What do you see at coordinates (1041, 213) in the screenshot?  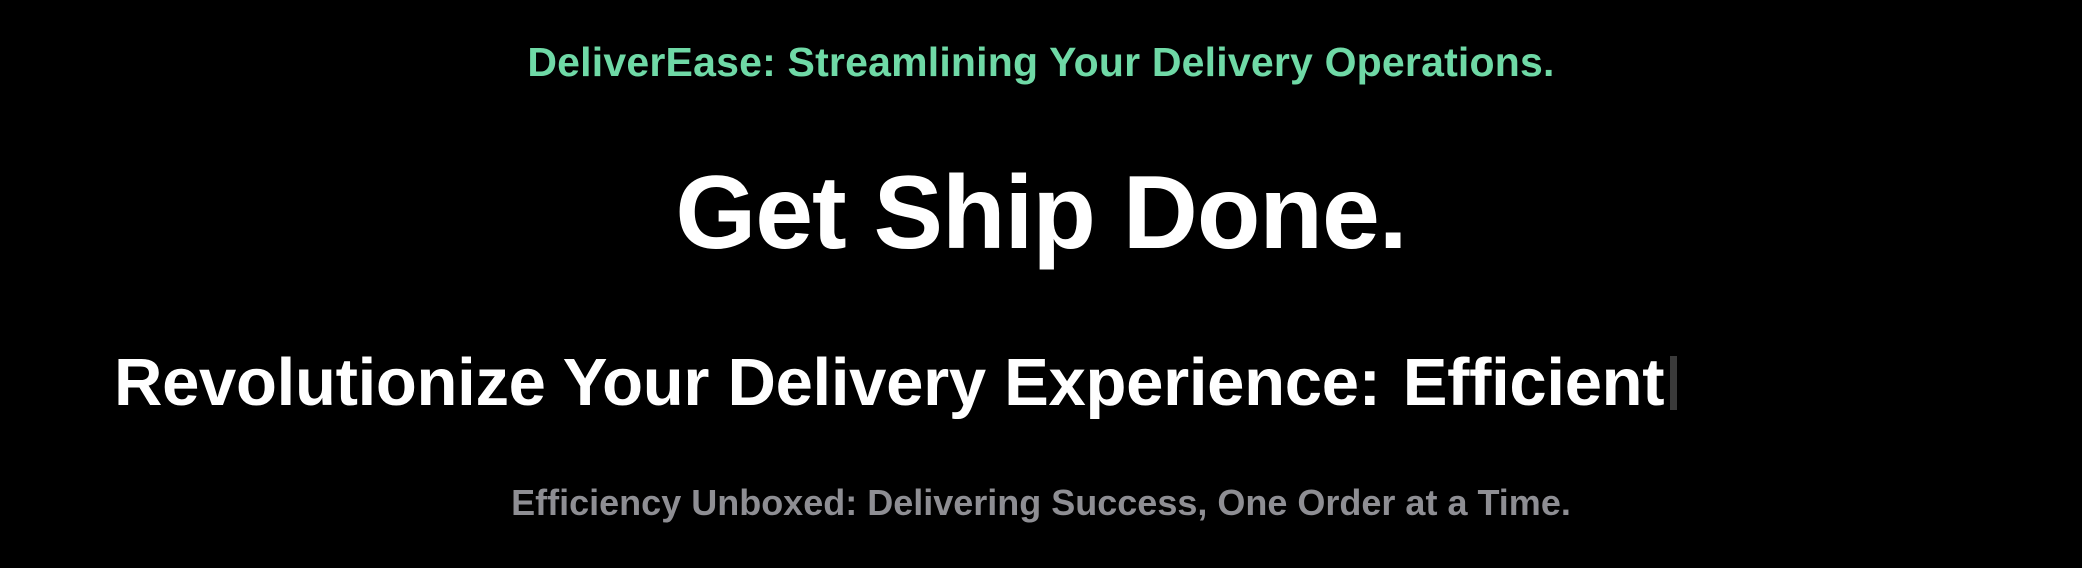 I see `headline: Get Ship Done.` at bounding box center [1041, 213].